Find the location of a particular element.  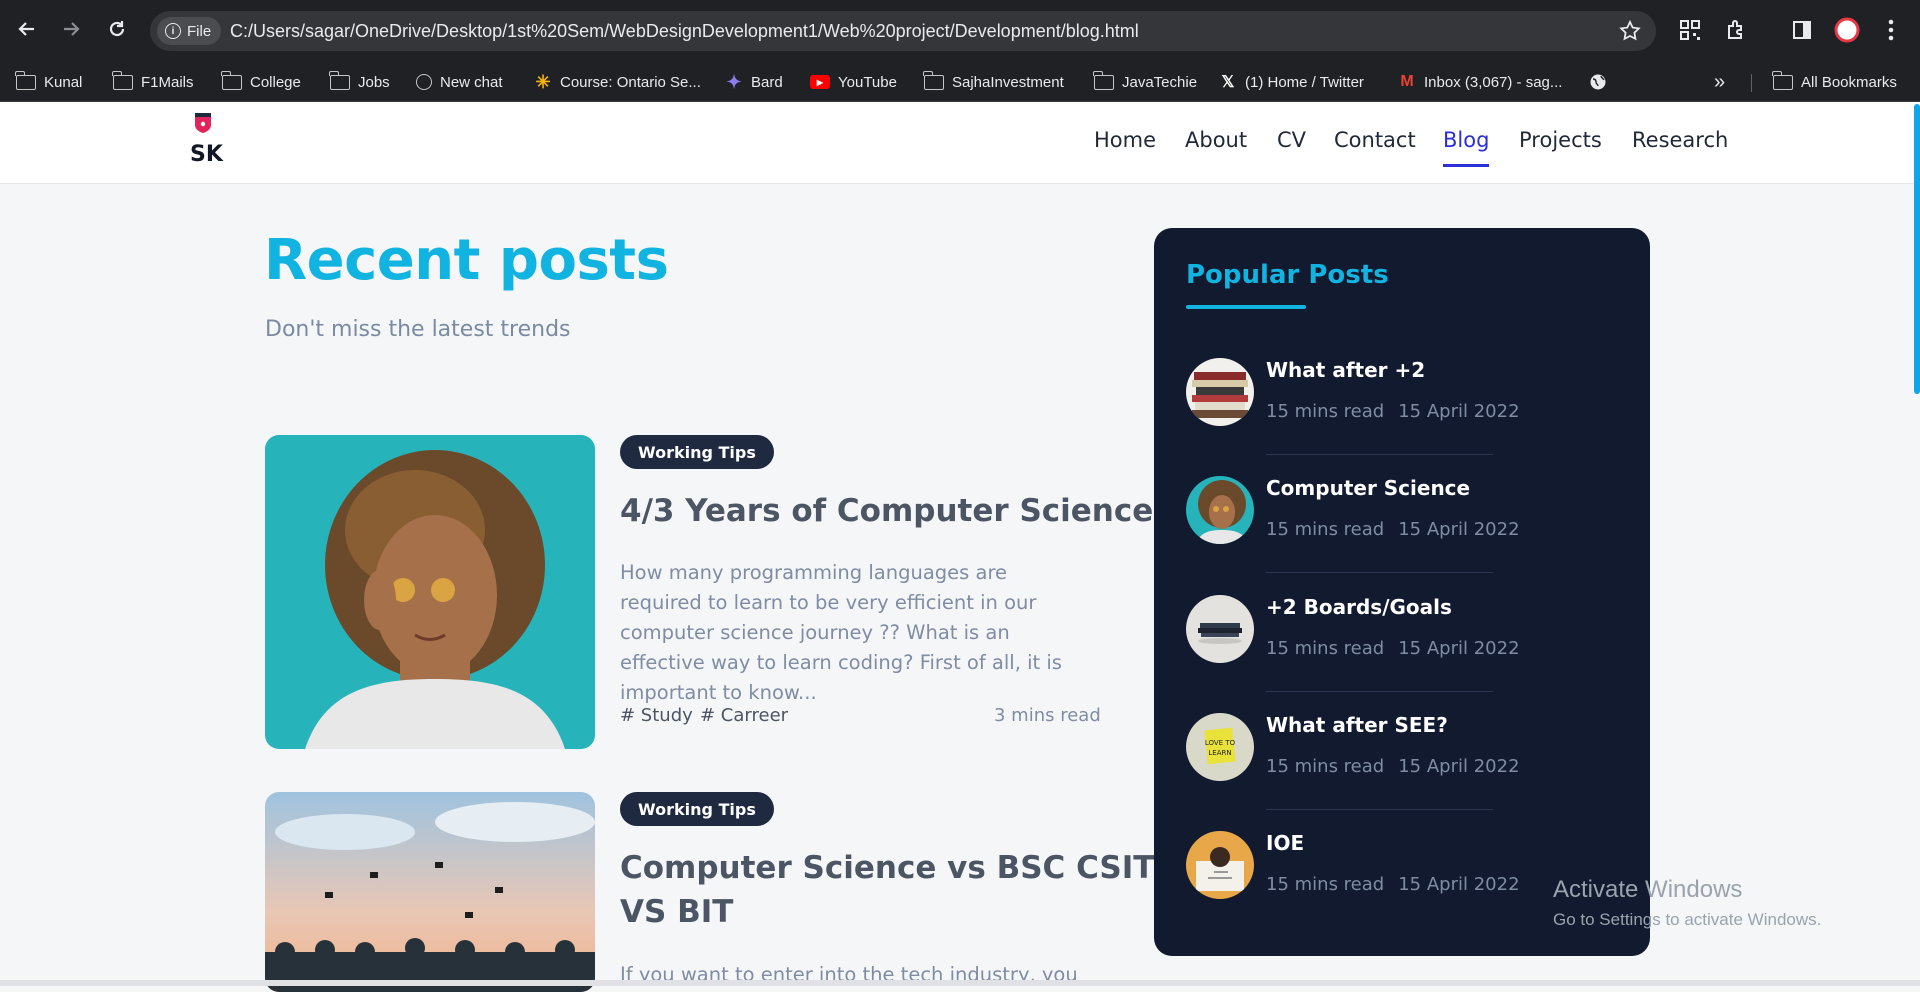

bookmark-label: SajhaInvestment is located at coordinates (1008, 82).